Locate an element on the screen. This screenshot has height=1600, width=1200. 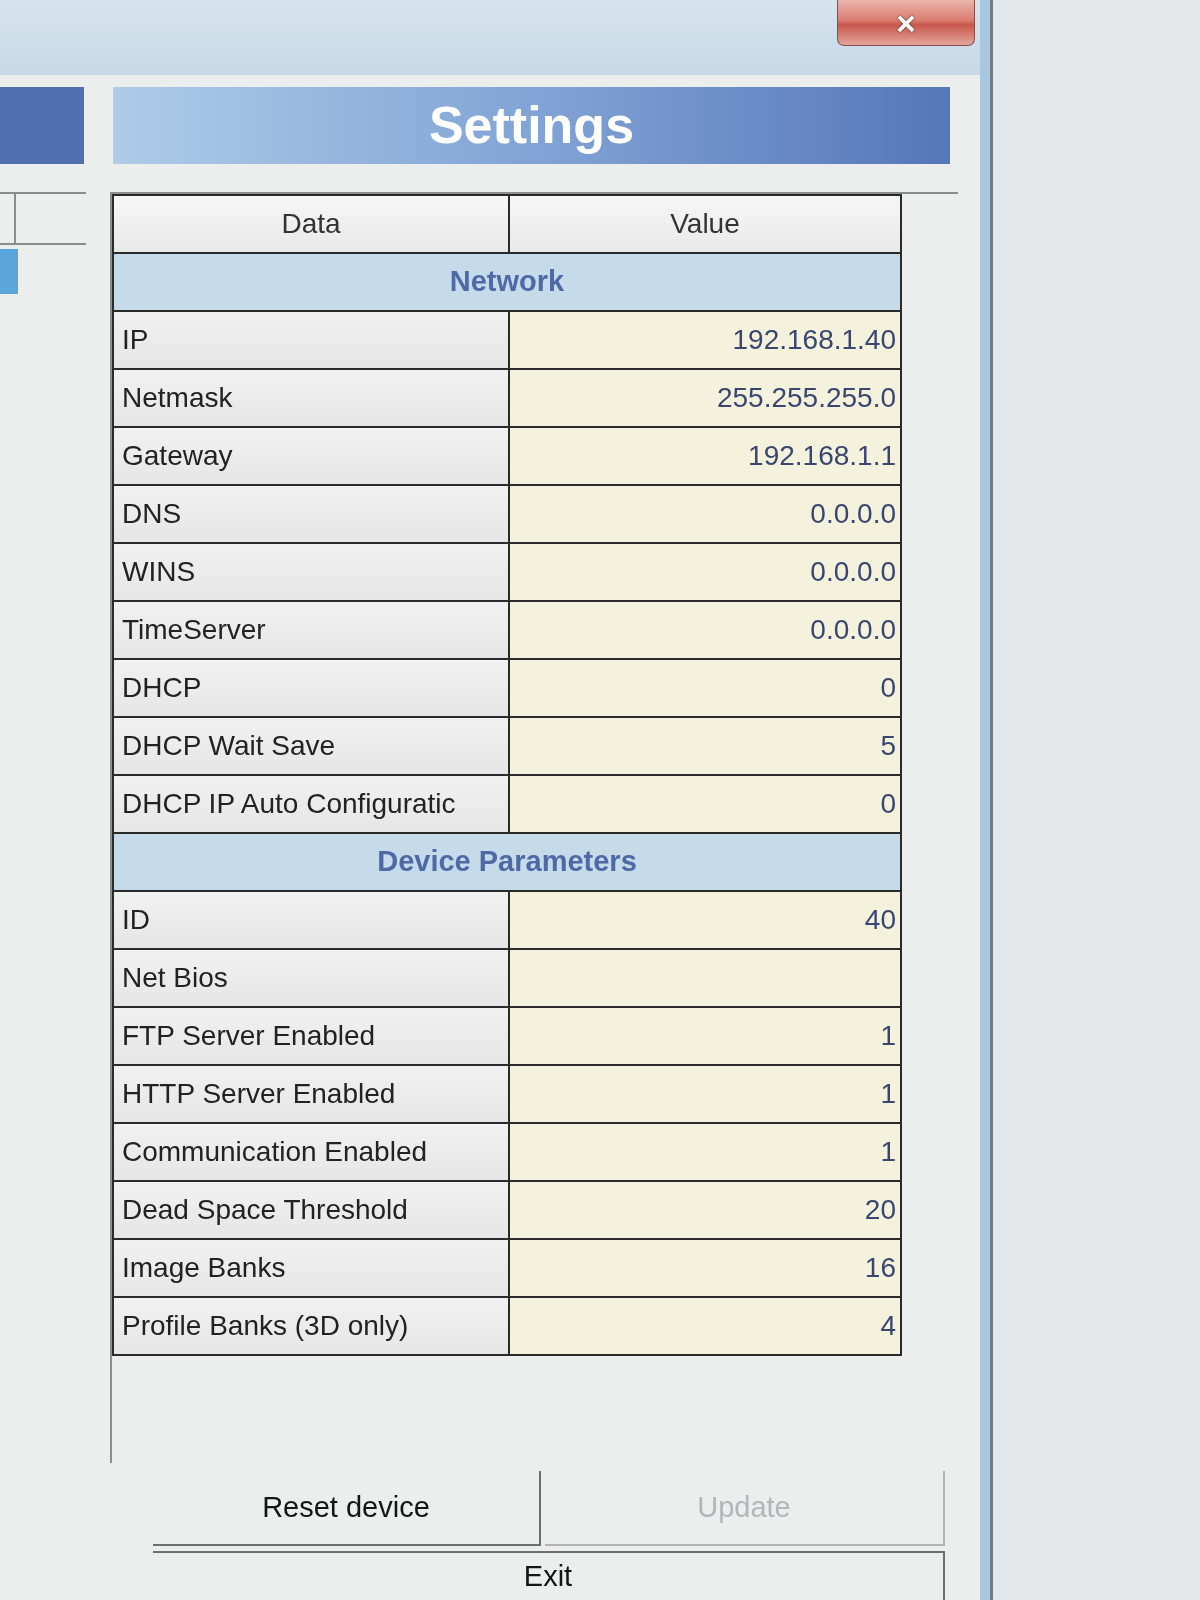
property-label: HTTP Server Enabled is located at coordinates (311, 1094).